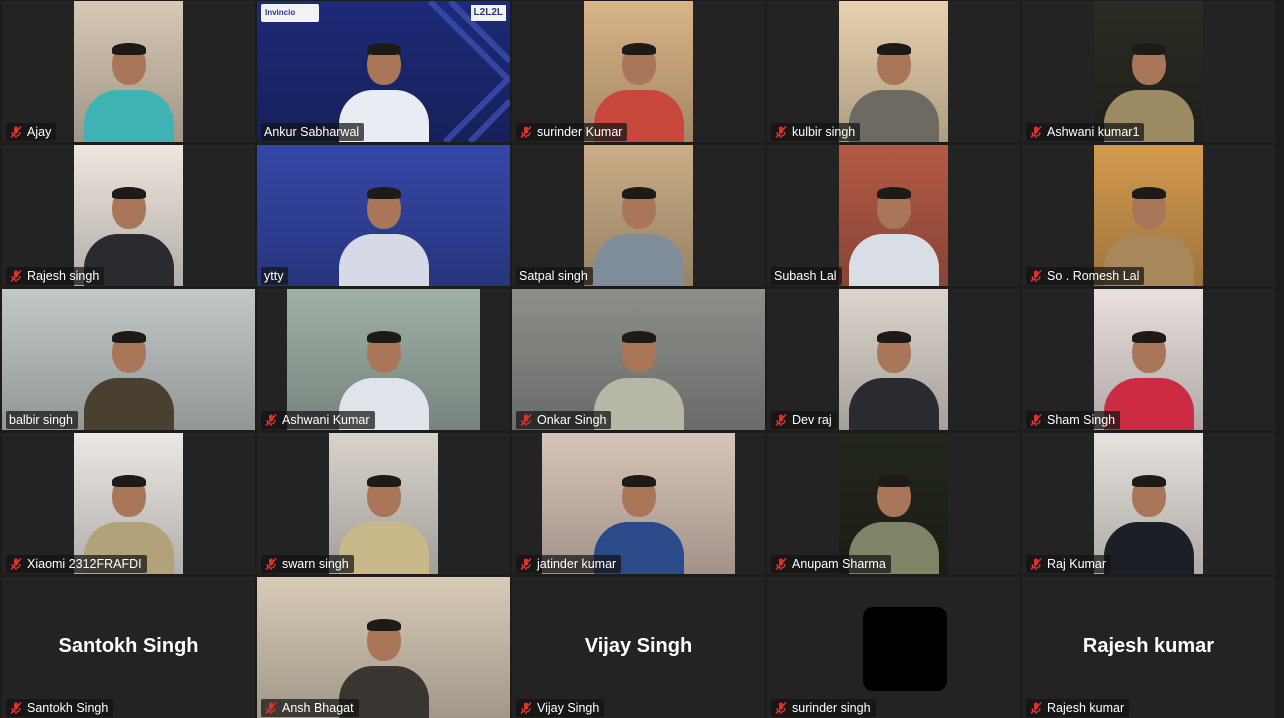  Describe the element at coordinates (839, 564) in the screenshot. I see `participant-name: Anupam Sharma` at that location.